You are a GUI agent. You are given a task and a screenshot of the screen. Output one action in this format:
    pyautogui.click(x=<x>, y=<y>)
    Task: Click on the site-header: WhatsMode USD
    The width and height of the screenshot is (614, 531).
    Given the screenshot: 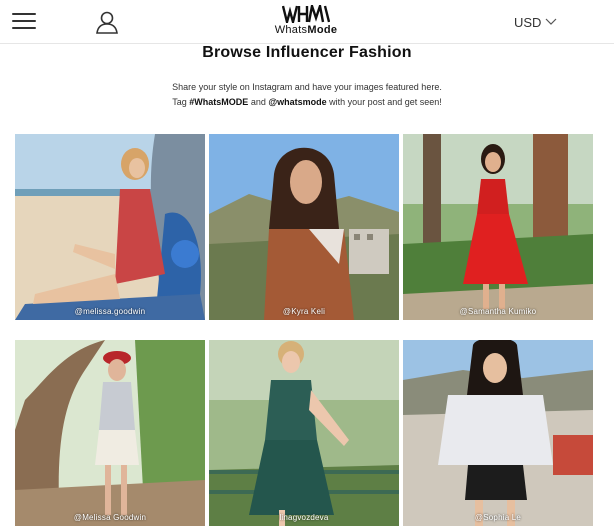 What is the action you would take?
    pyautogui.click(x=307, y=22)
    